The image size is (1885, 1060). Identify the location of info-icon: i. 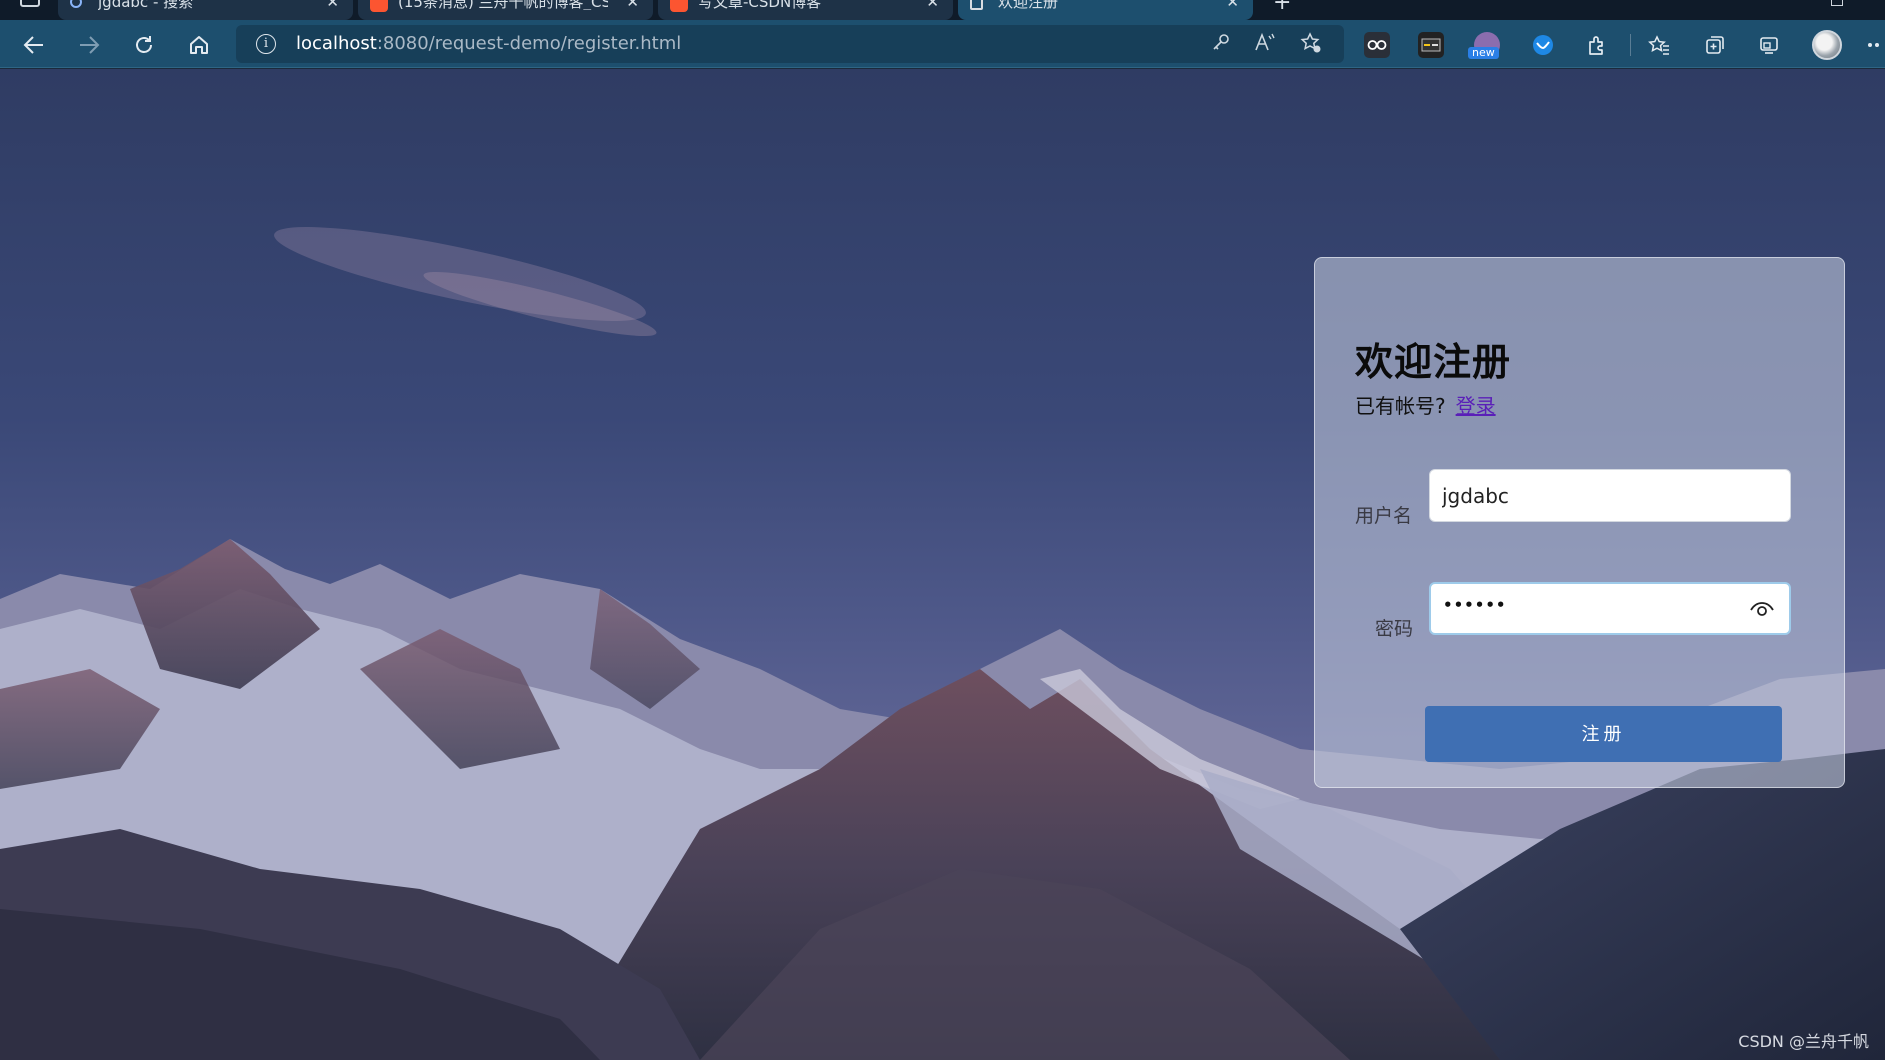
(266, 44).